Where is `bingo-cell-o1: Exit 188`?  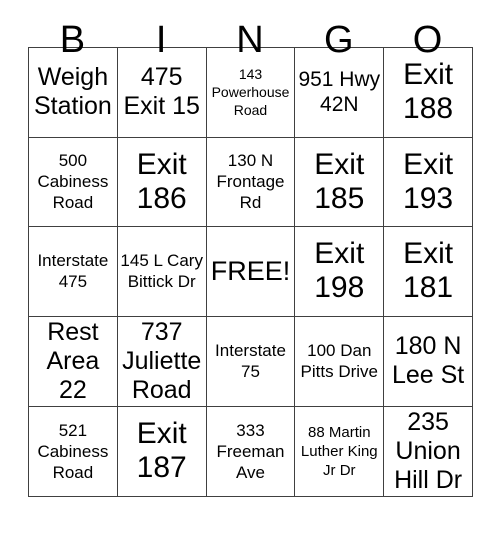
bingo-cell-o1: Exit 188 is located at coordinates (428, 92).